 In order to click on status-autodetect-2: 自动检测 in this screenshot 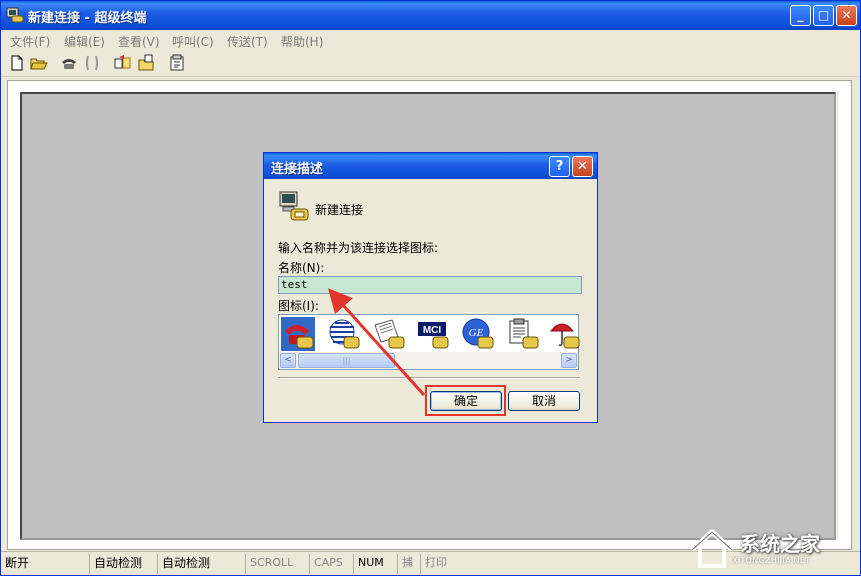, I will do `click(183, 564)`.